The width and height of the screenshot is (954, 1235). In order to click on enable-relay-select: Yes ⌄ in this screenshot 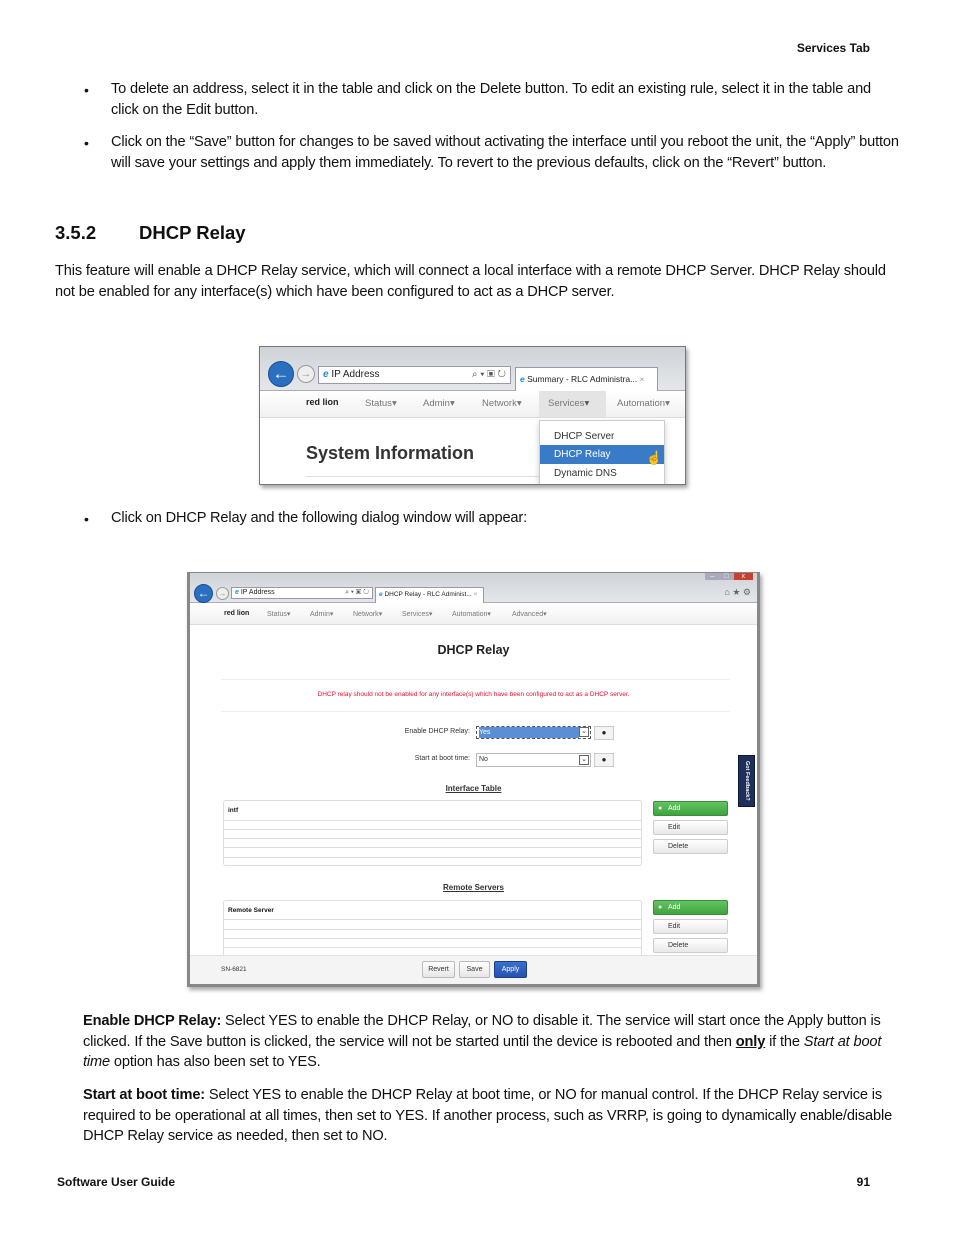, I will do `click(533, 732)`.